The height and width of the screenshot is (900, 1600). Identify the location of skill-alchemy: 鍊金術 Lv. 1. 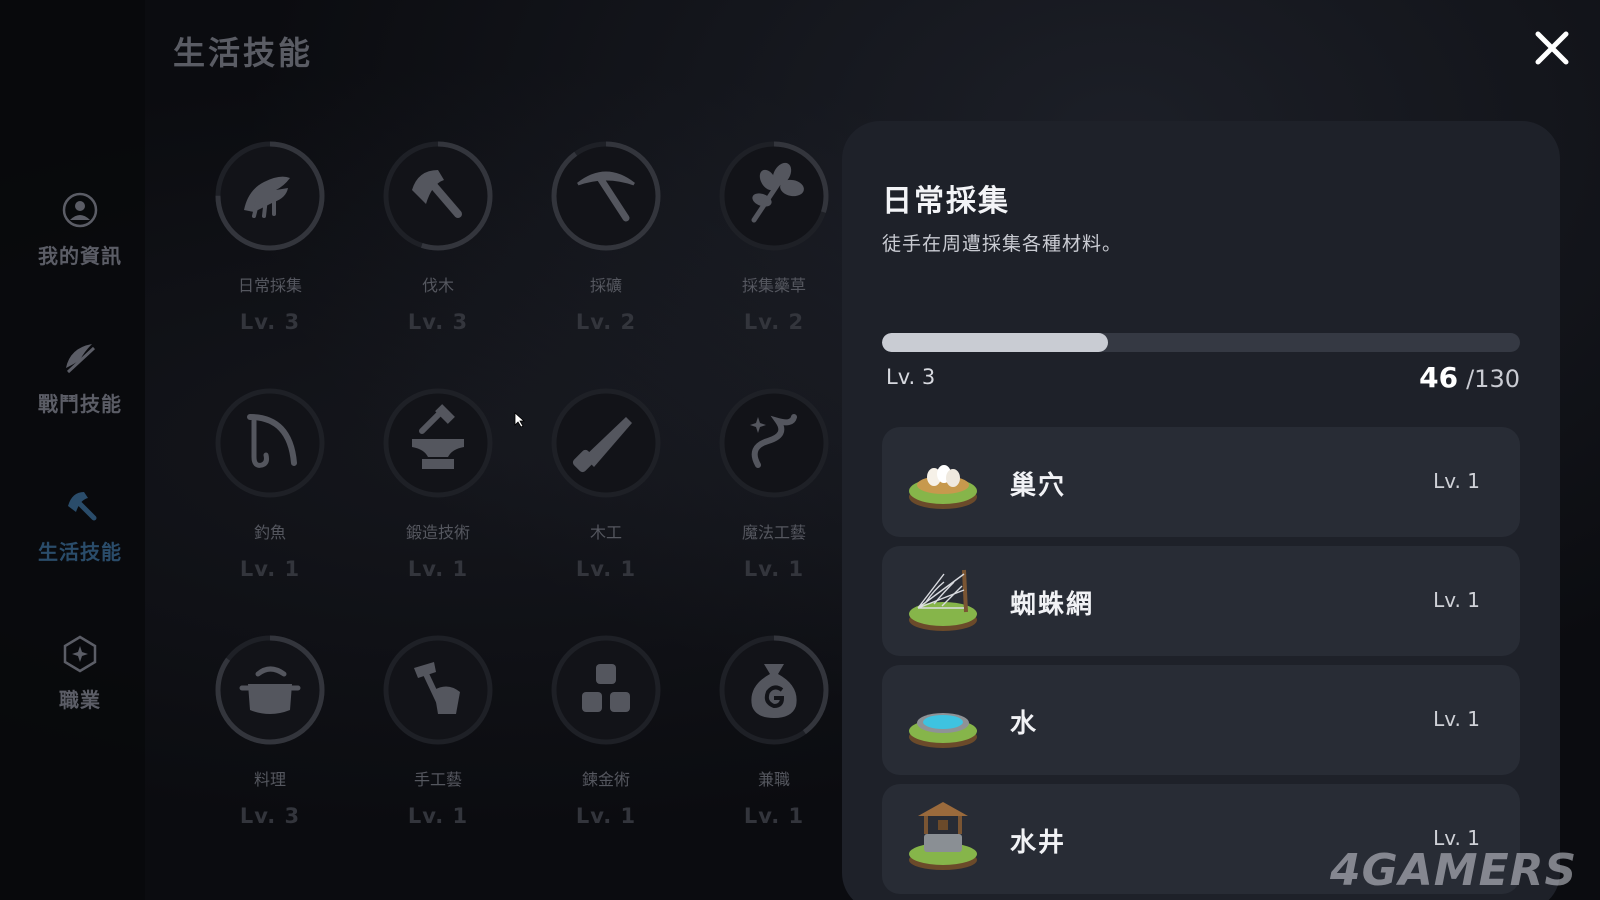
(606, 744).